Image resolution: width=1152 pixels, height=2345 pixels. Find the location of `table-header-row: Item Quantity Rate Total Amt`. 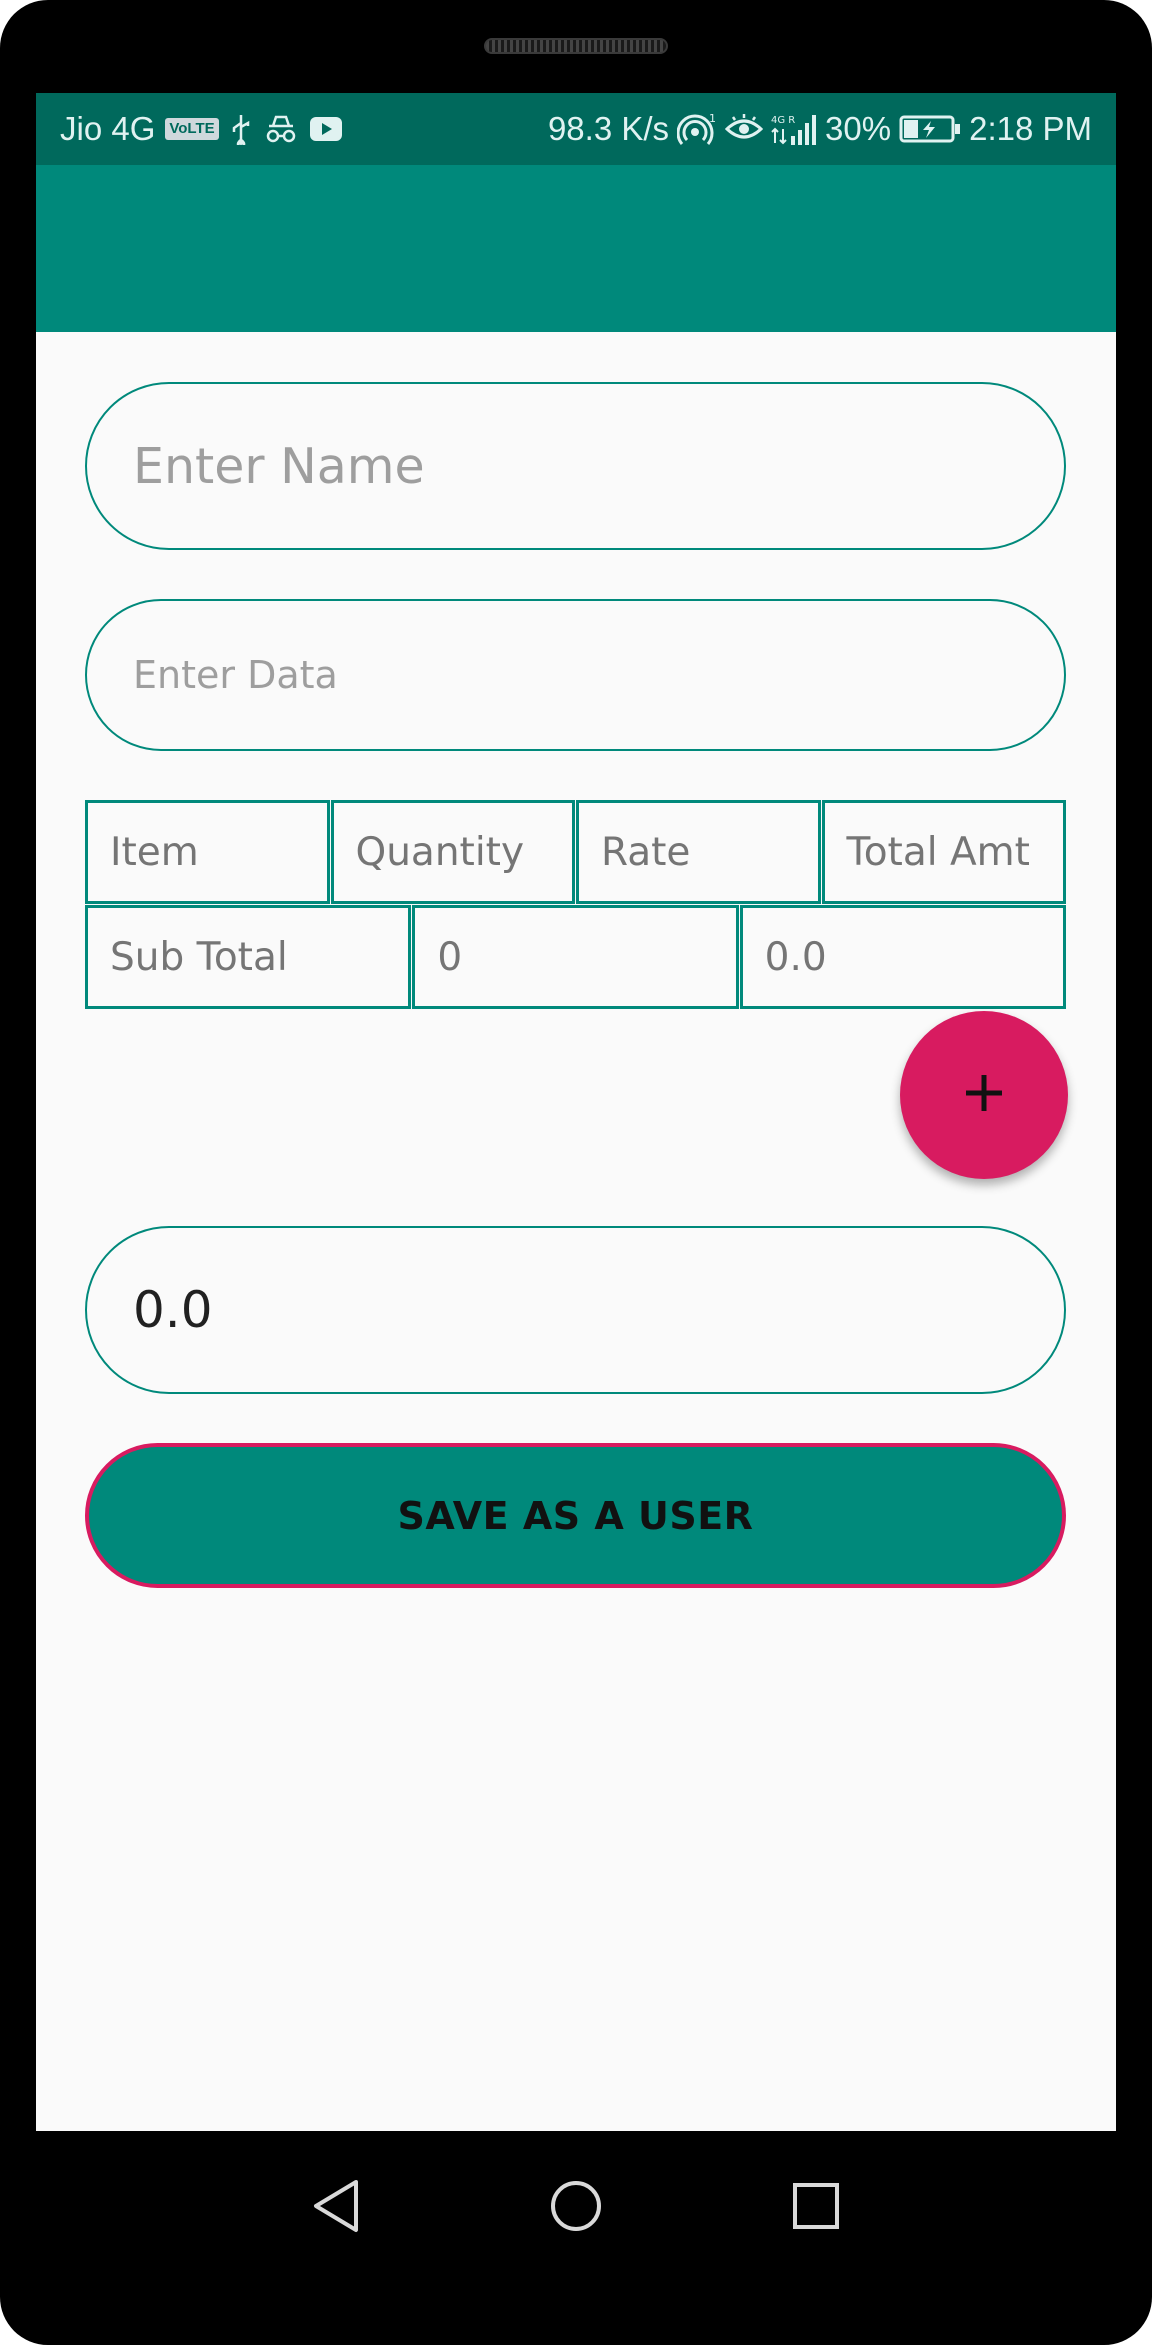

table-header-row: Item Quantity Rate Total Amt is located at coordinates (575, 852).